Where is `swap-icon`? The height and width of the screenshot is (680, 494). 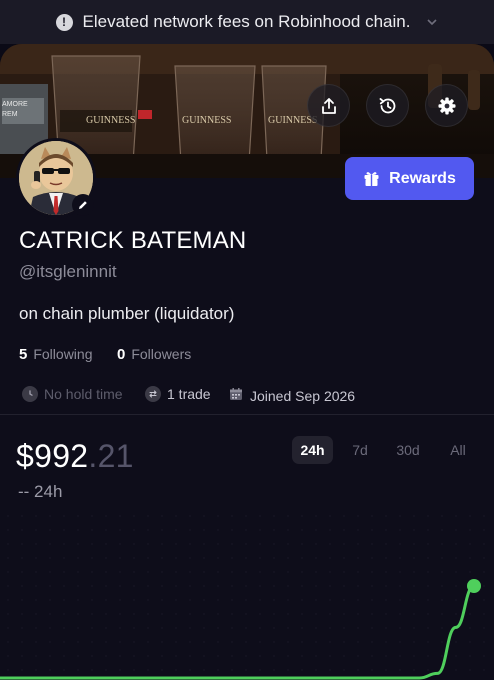 swap-icon is located at coordinates (153, 394).